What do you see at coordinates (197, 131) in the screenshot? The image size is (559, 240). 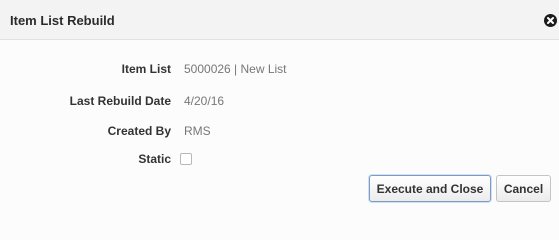 I see `created-by-value: RMS` at bounding box center [197, 131].